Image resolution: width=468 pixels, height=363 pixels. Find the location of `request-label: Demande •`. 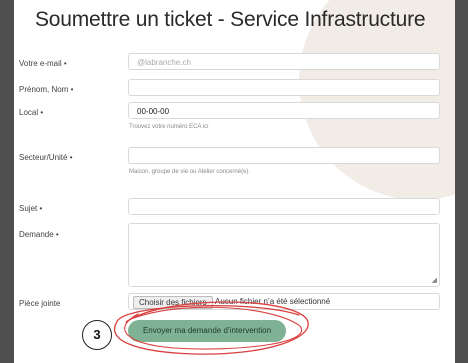

request-label: Demande • is located at coordinates (39, 234).